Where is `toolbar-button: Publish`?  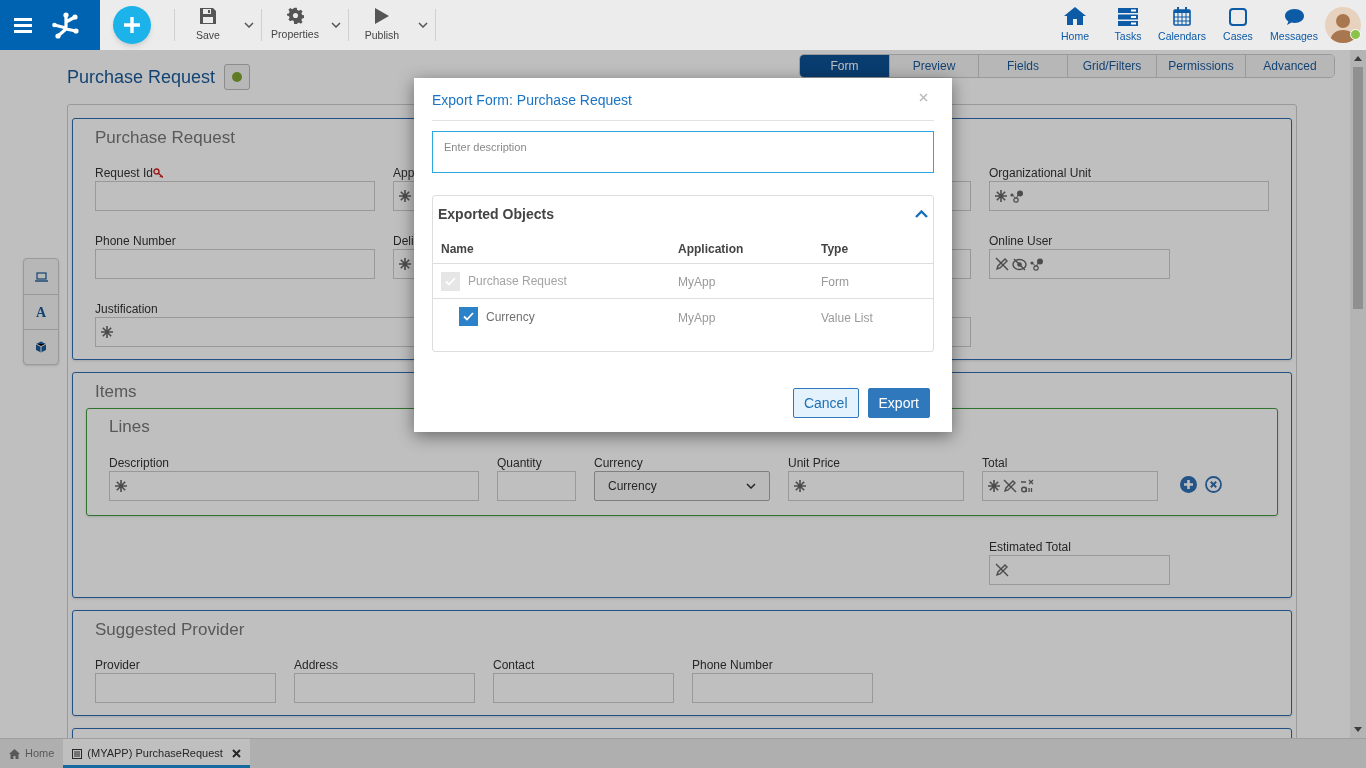
toolbar-button: Publish is located at coordinates (382, 25).